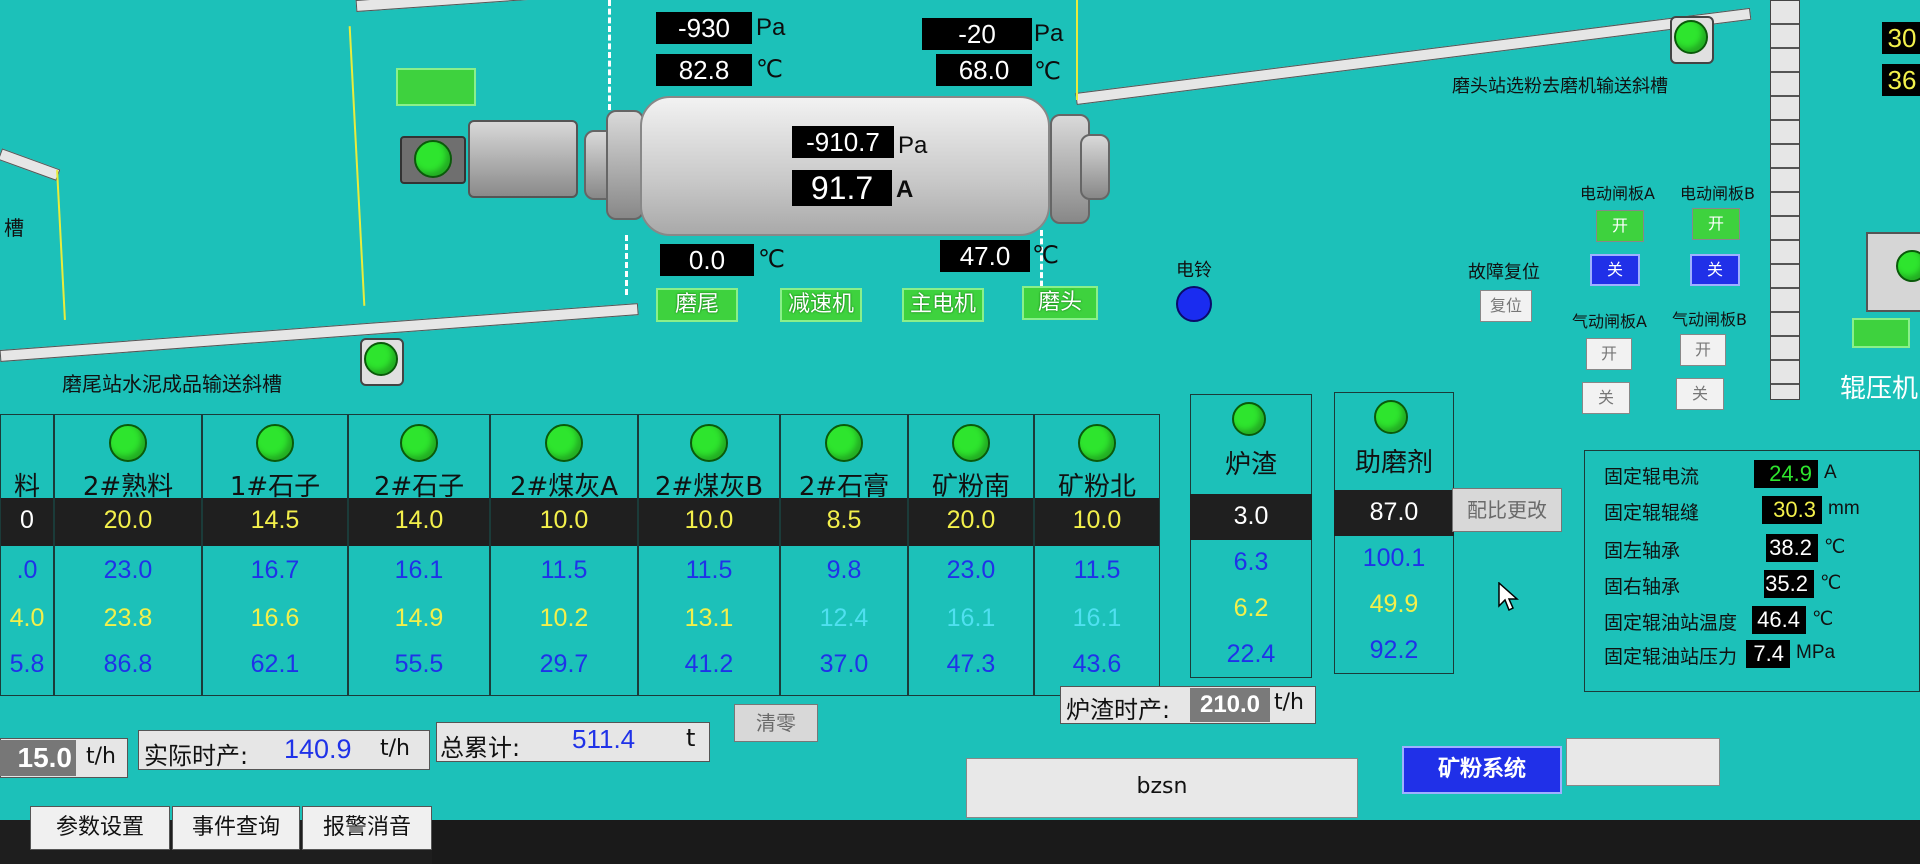 This screenshot has height=864, width=1920. What do you see at coordinates (1901, 38) in the screenshot?
I see `edge-value-1: 30` at bounding box center [1901, 38].